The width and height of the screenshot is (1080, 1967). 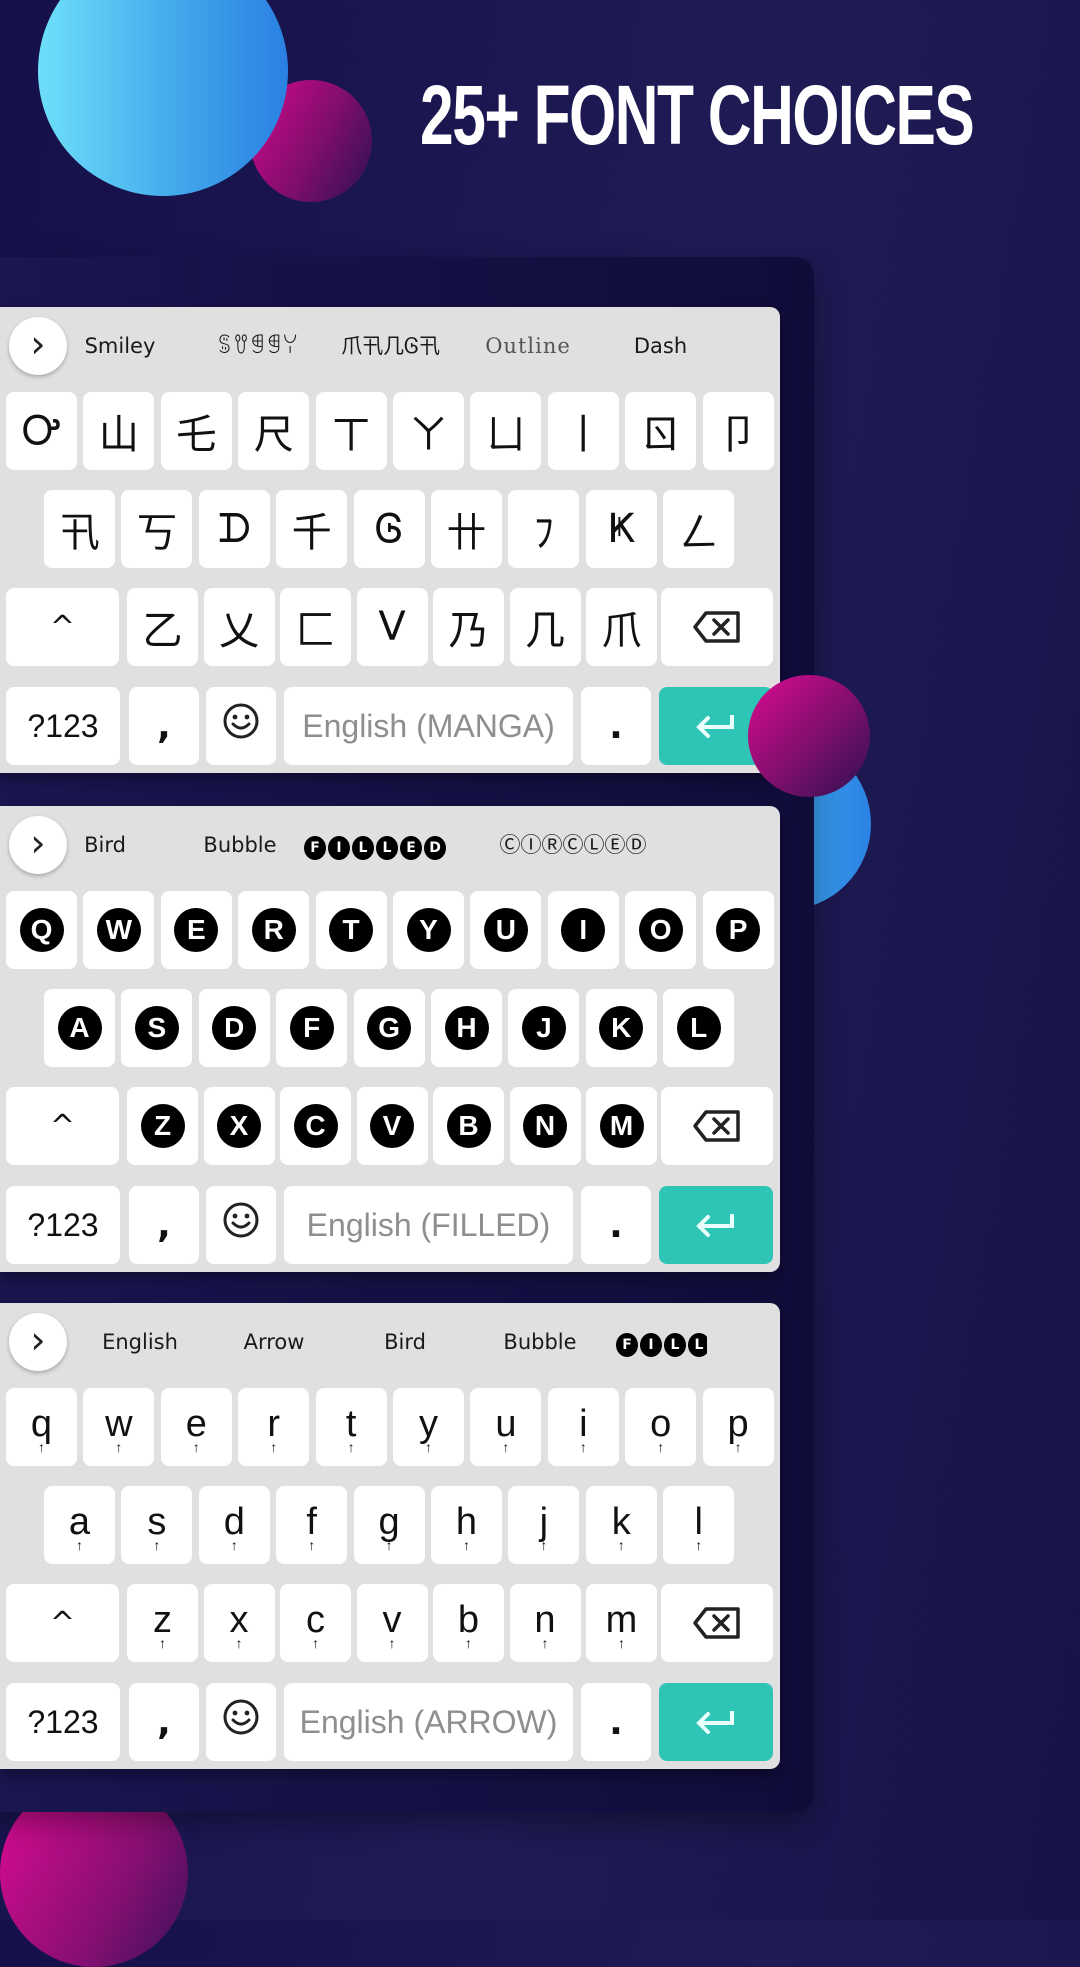 What do you see at coordinates (274, 431) in the screenshot?
I see `key-尺: 尺` at bounding box center [274, 431].